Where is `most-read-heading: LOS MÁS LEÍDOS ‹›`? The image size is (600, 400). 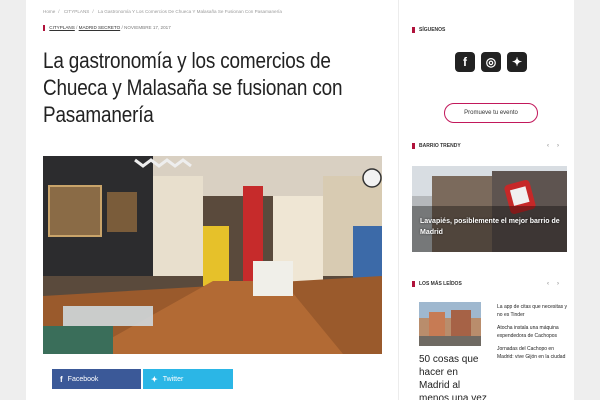
most-read-heading: LOS MÁS LEÍDOS ‹› is located at coordinates (489, 284).